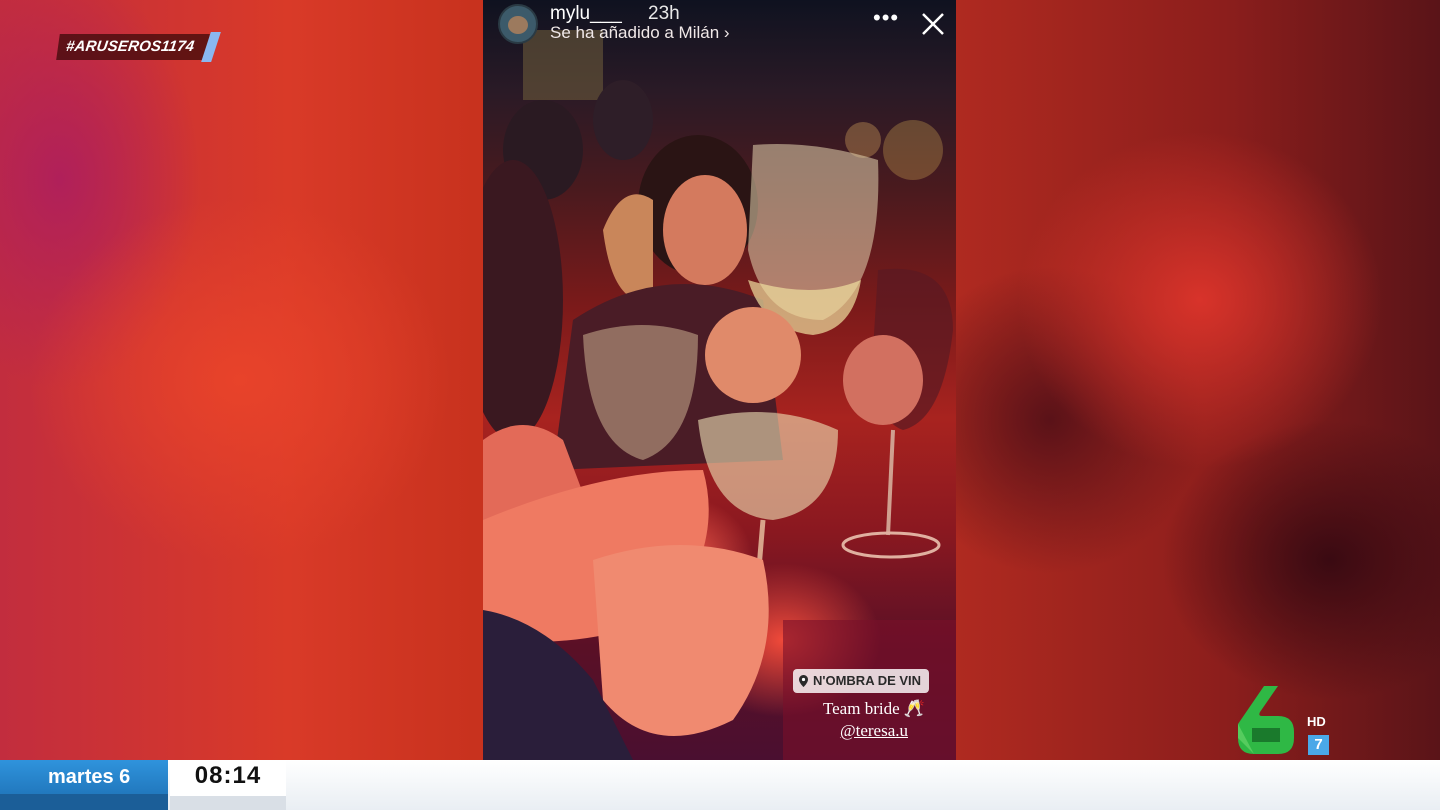 The width and height of the screenshot is (1440, 810). Describe the element at coordinates (130, 46) in the screenshot. I see `hashtag-text: #ARUSEROS1174` at that location.